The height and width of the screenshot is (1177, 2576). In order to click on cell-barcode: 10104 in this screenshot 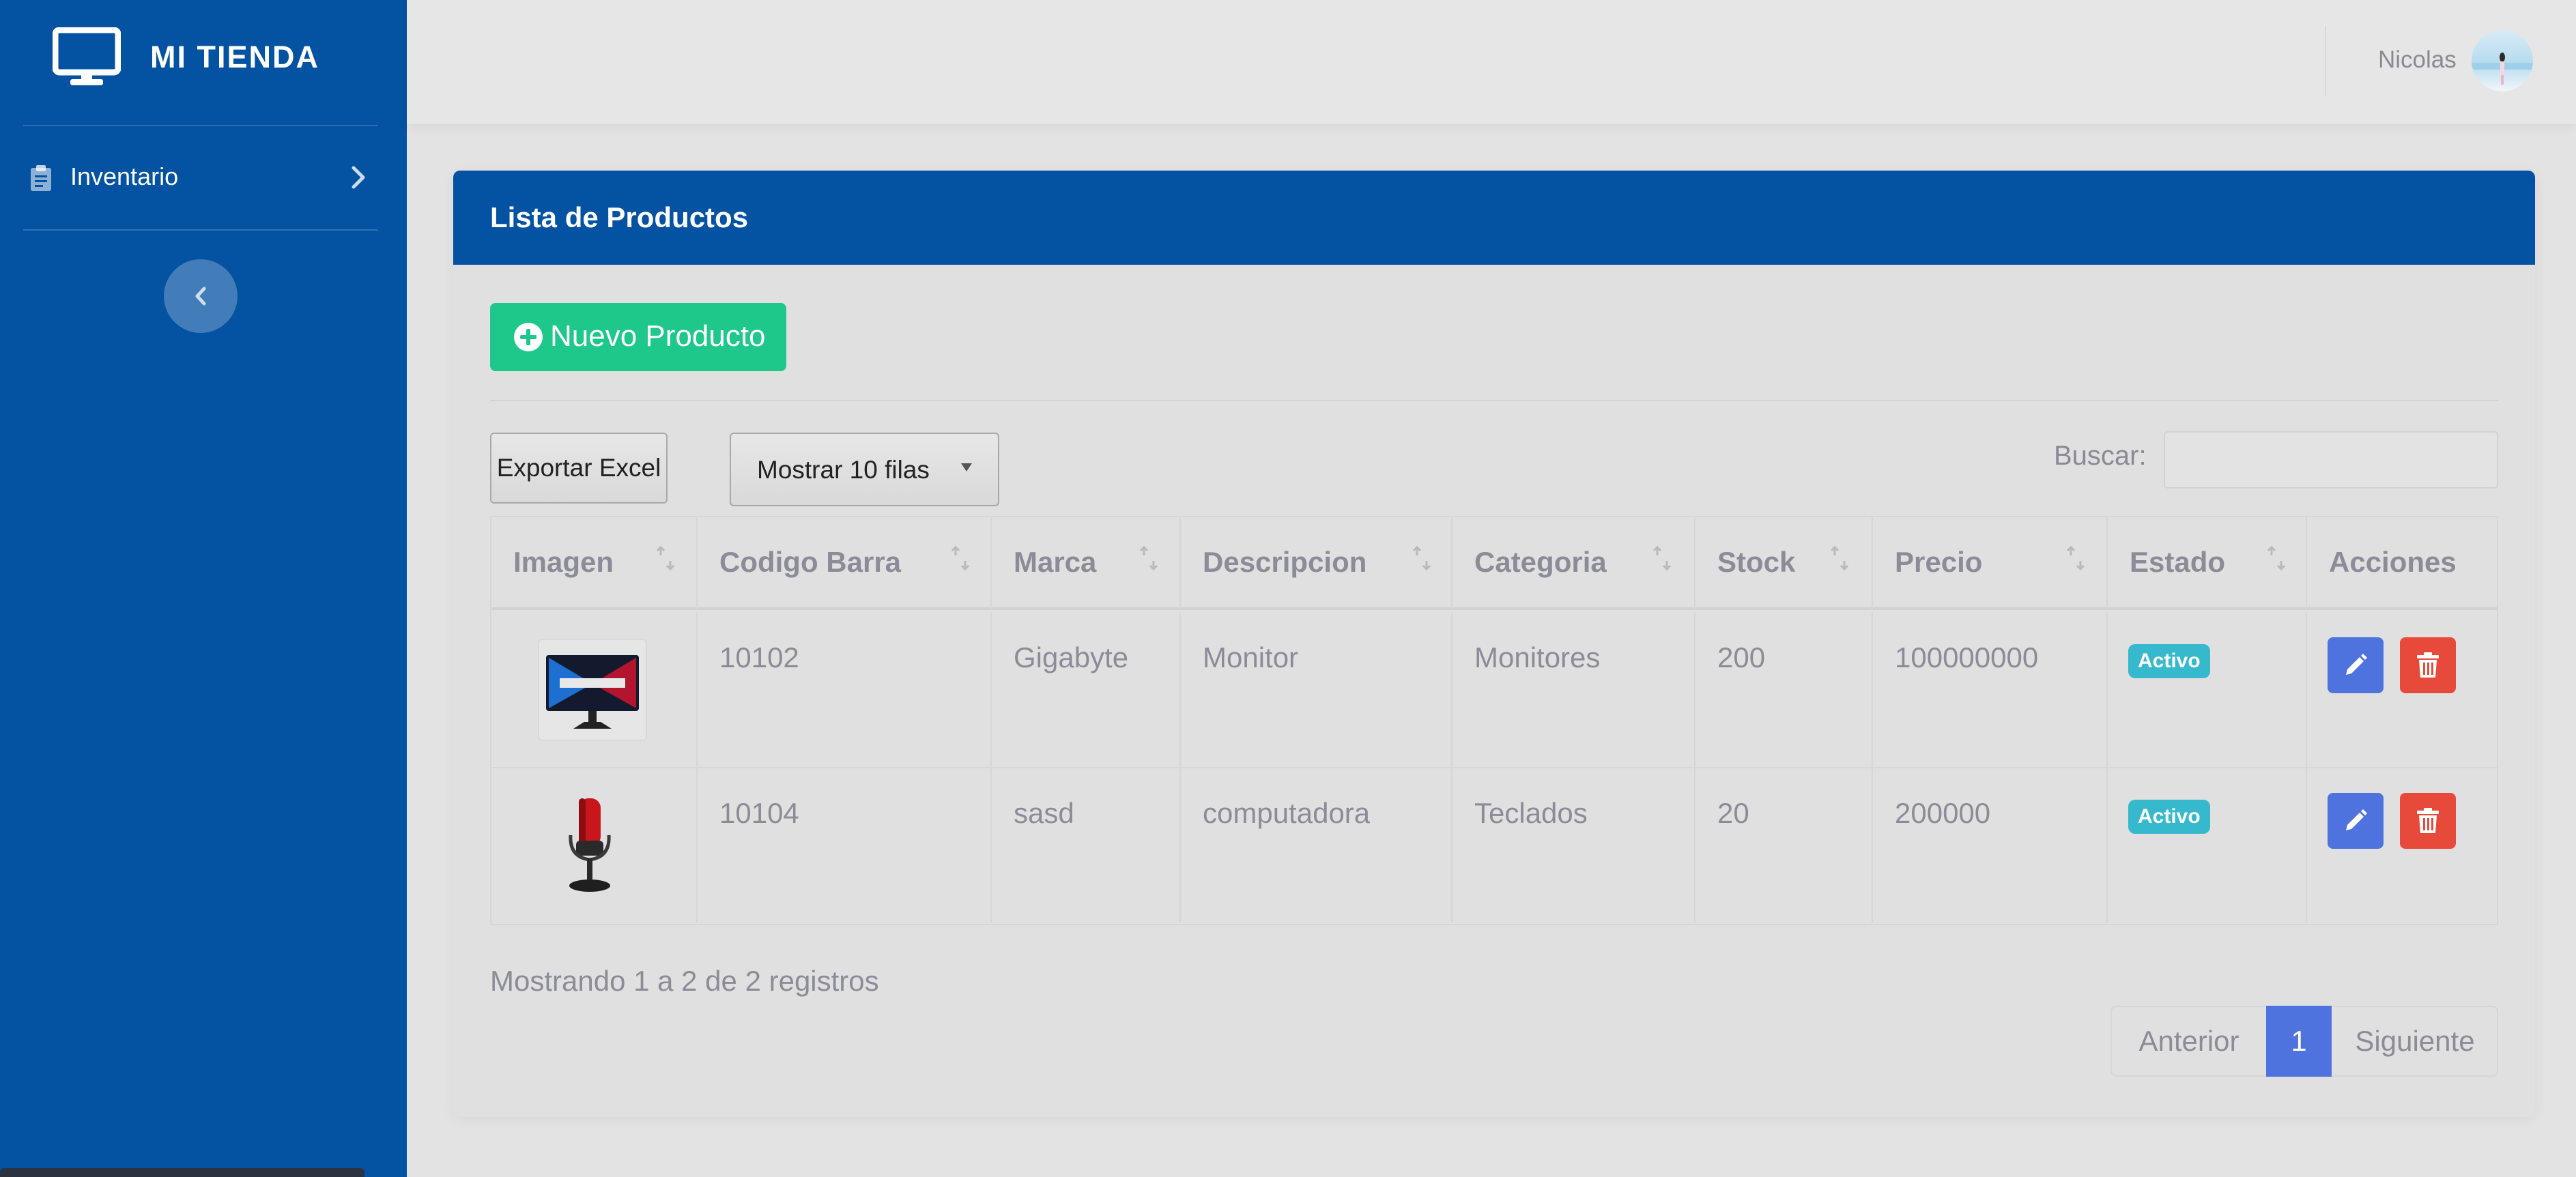, I will do `click(845, 845)`.